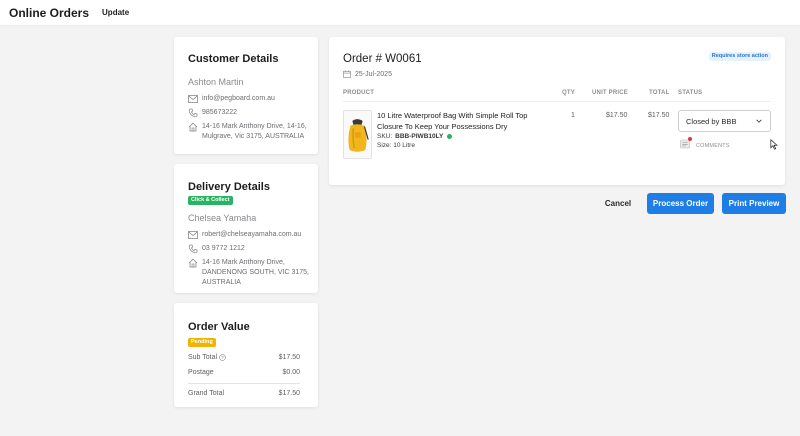 The height and width of the screenshot is (436, 800). What do you see at coordinates (659, 115) in the screenshot?
I see `item-total: $17.50` at bounding box center [659, 115].